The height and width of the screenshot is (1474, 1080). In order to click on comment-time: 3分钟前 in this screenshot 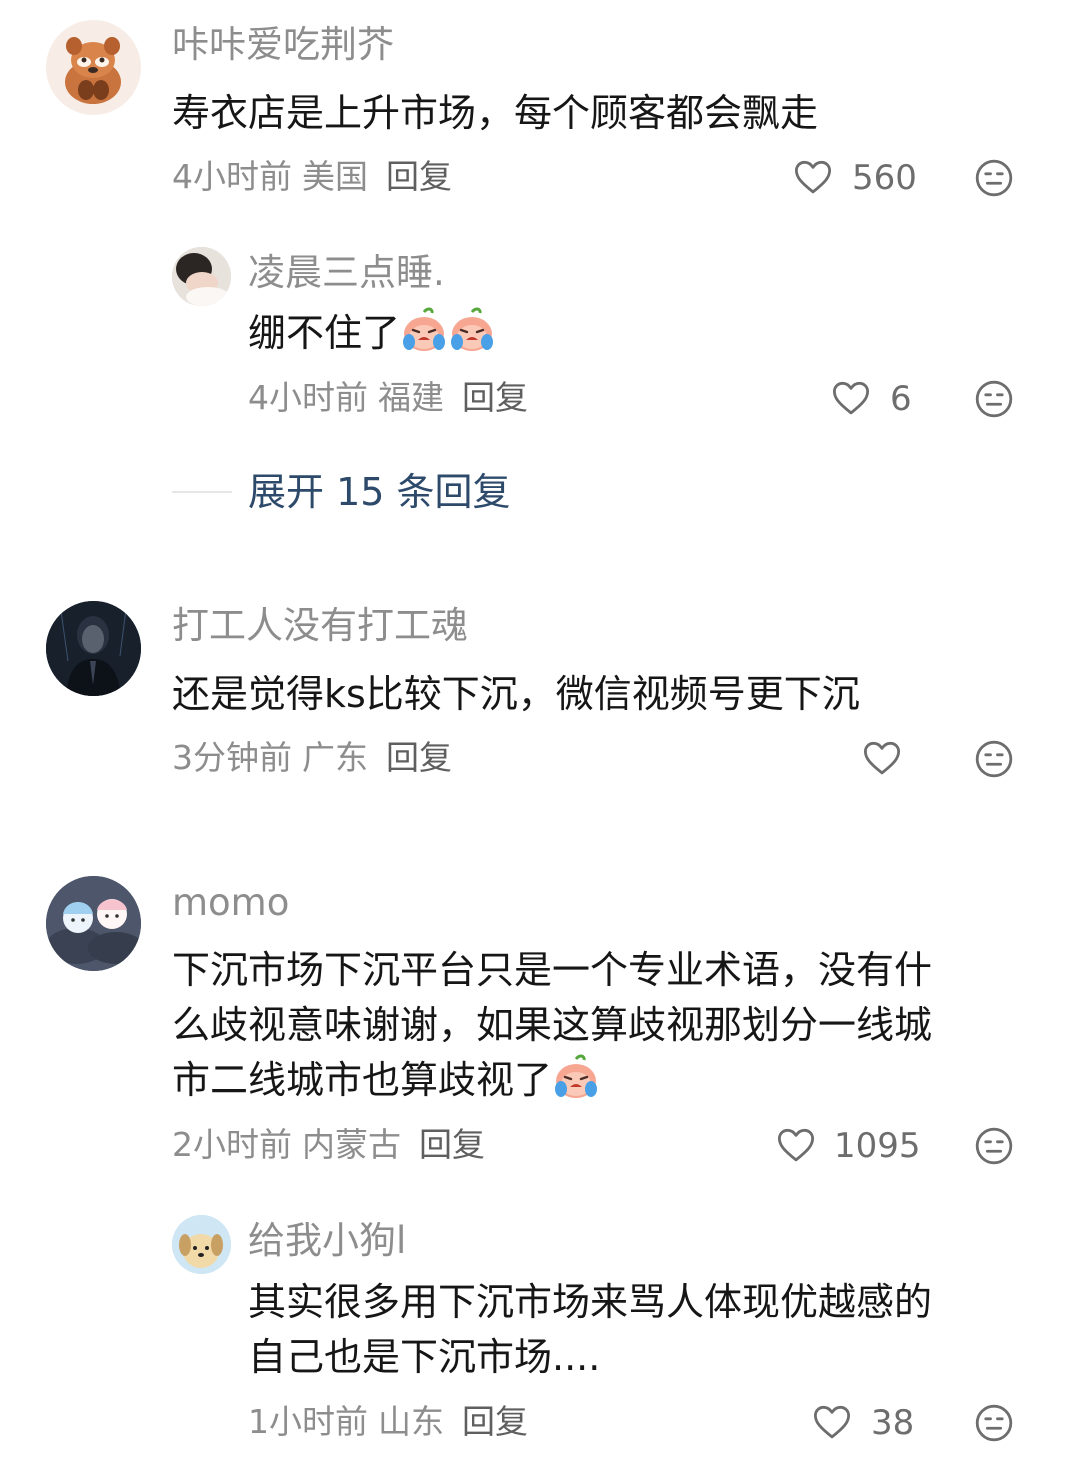, I will do `click(232, 757)`.